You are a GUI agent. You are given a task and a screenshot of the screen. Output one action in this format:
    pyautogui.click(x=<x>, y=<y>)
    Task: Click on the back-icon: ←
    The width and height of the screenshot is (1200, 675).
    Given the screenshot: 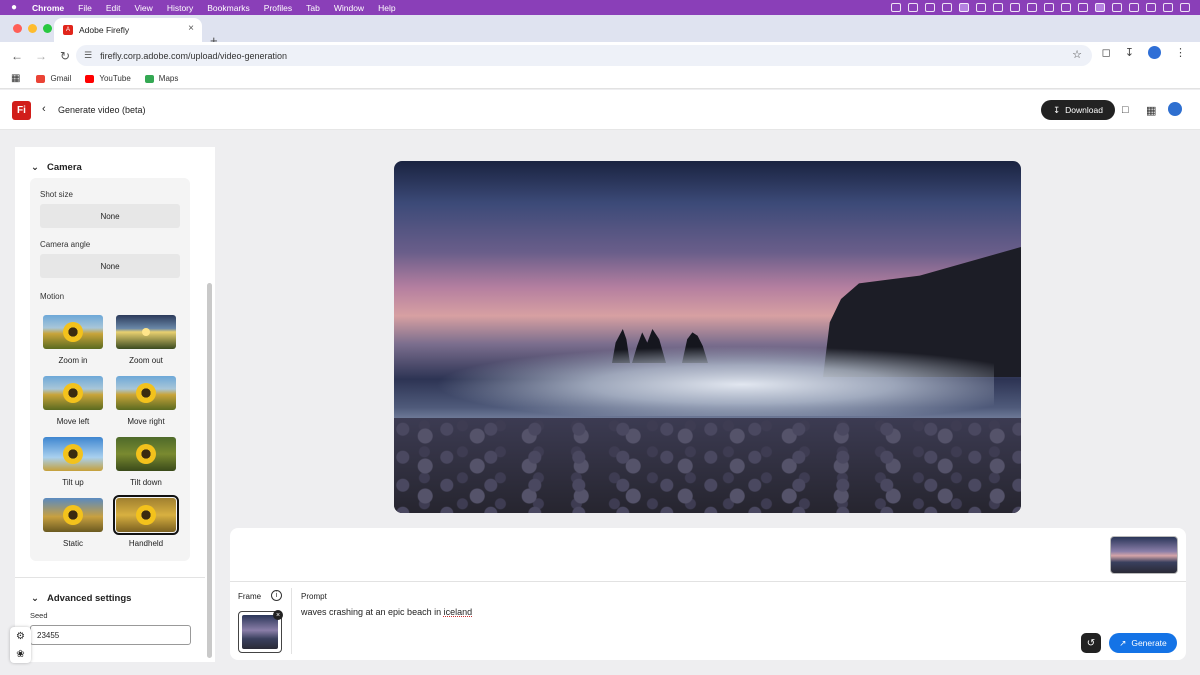 What is the action you would take?
    pyautogui.click(x=17, y=56)
    